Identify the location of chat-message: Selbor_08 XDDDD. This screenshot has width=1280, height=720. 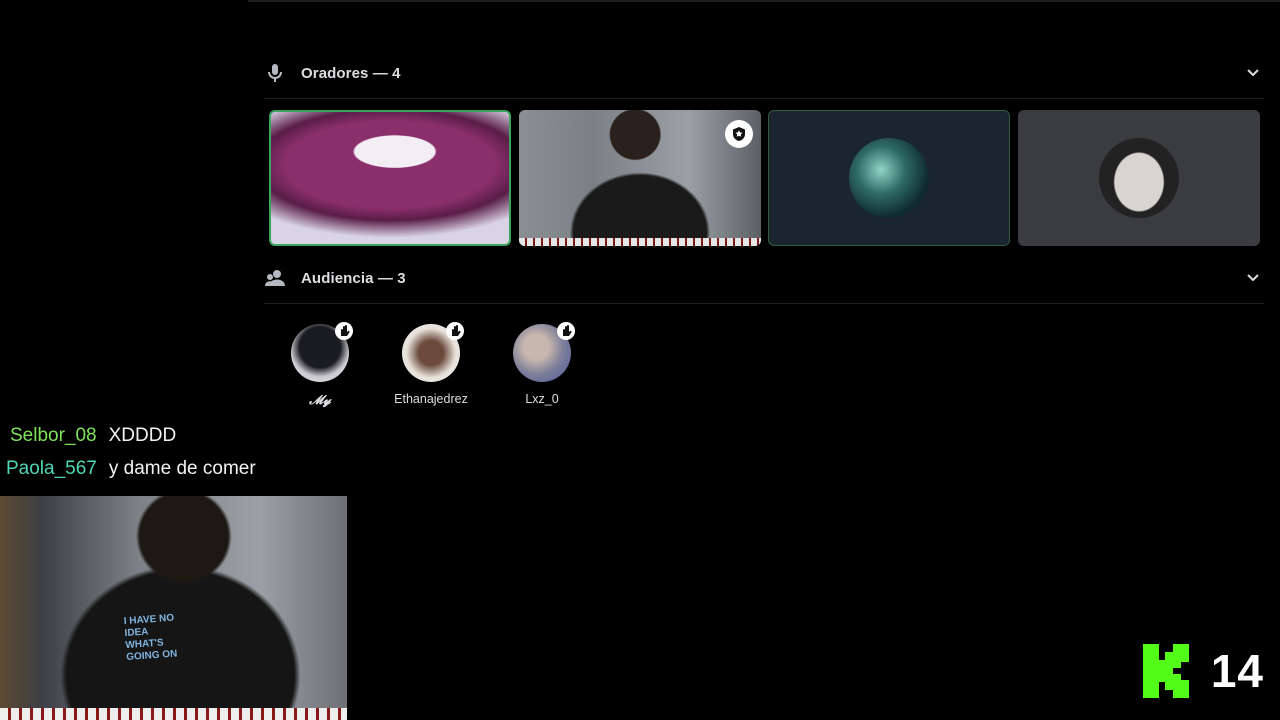
(93, 436).